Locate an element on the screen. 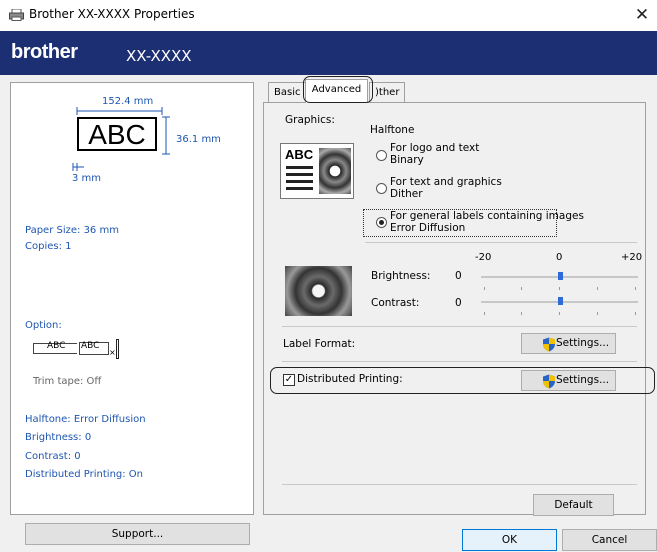 The height and width of the screenshot is (552, 657). option-dither-line2: Dither is located at coordinates (406, 194).